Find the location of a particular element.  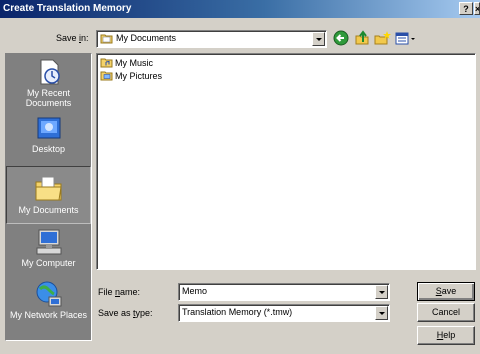

desktop-icon is located at coordinates (48, 128).